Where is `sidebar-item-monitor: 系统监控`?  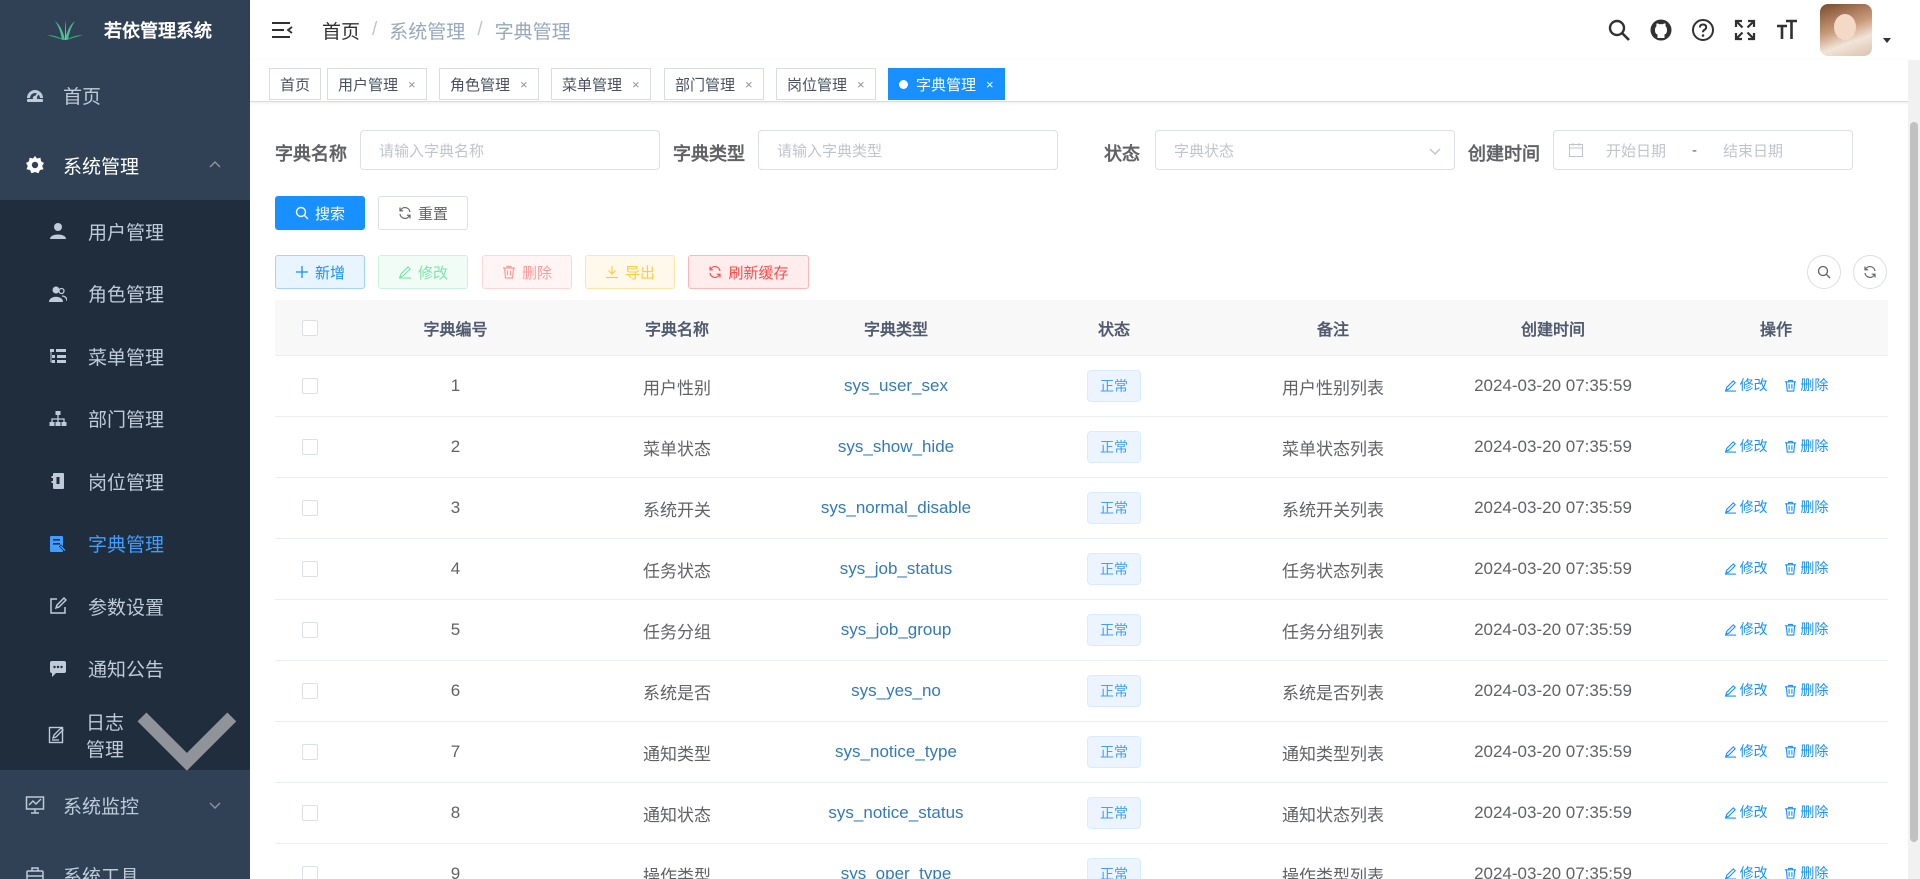
sidebar-item-monitor: 系统监控 is located at coordinates (125, 805).